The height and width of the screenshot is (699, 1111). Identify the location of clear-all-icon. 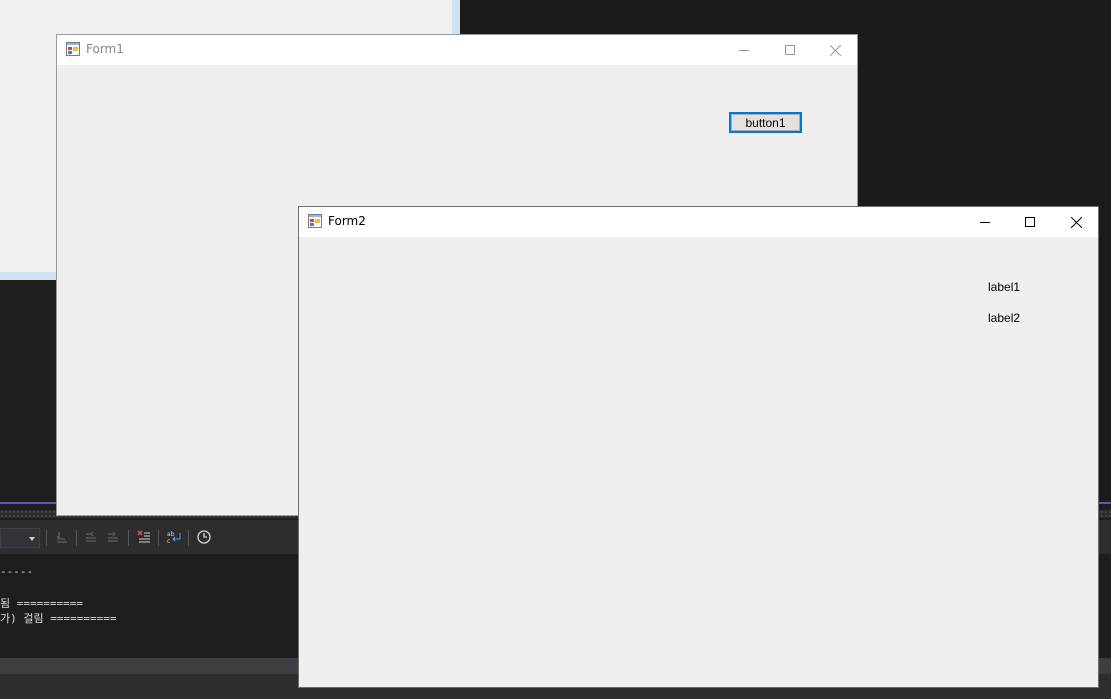
(144, 538).